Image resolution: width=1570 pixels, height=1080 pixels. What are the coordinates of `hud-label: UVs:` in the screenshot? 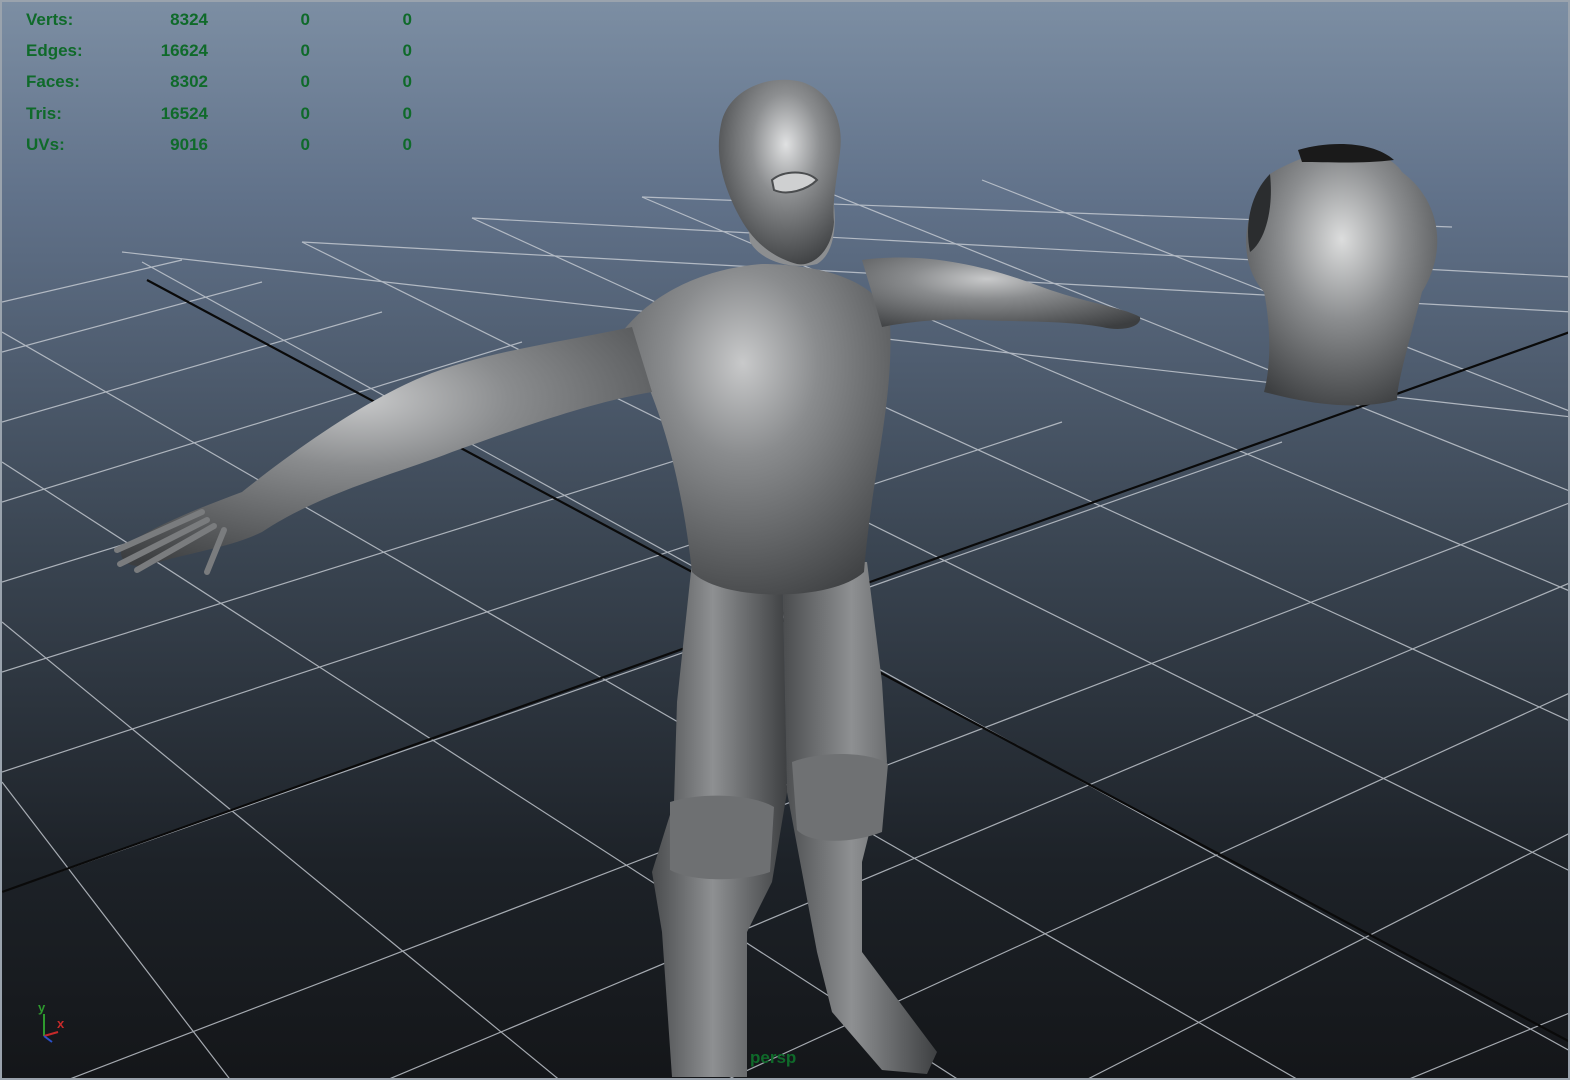 It's located at (45, 145).